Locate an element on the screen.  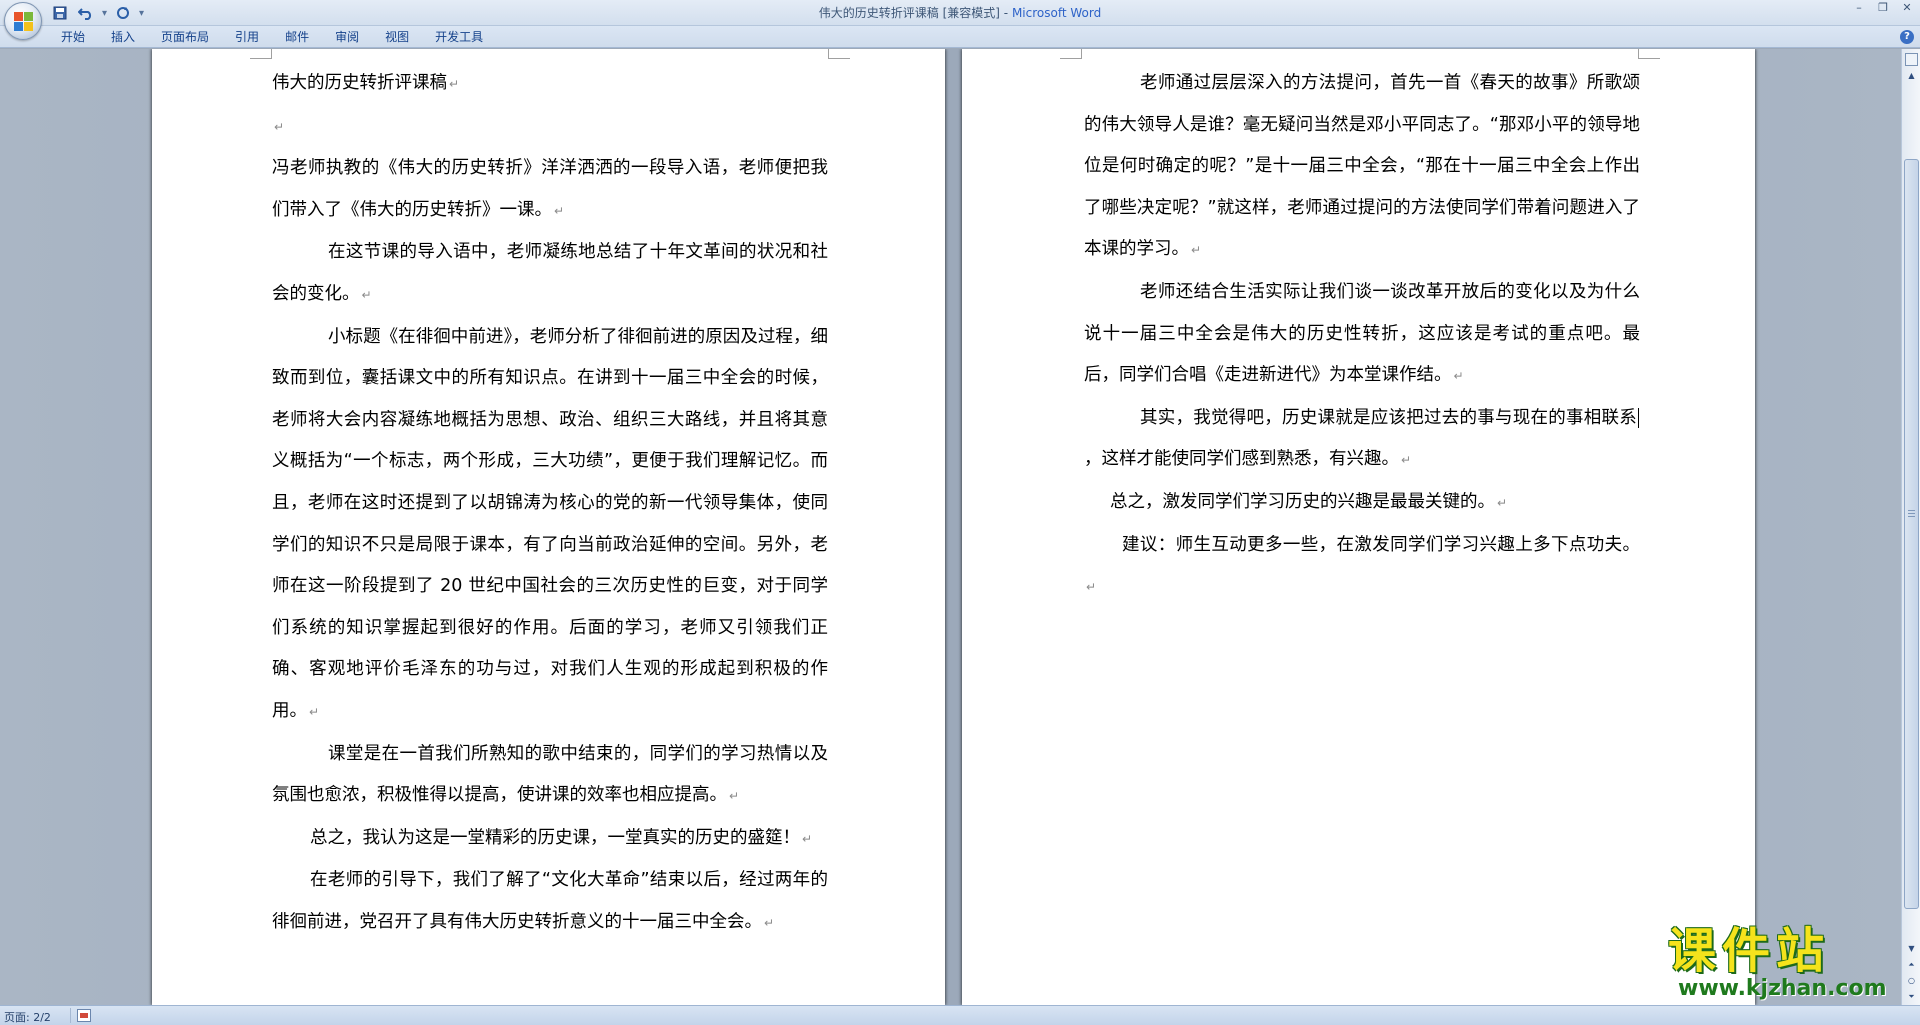
proofing-status-icon is located at coordinates (84, 1015).